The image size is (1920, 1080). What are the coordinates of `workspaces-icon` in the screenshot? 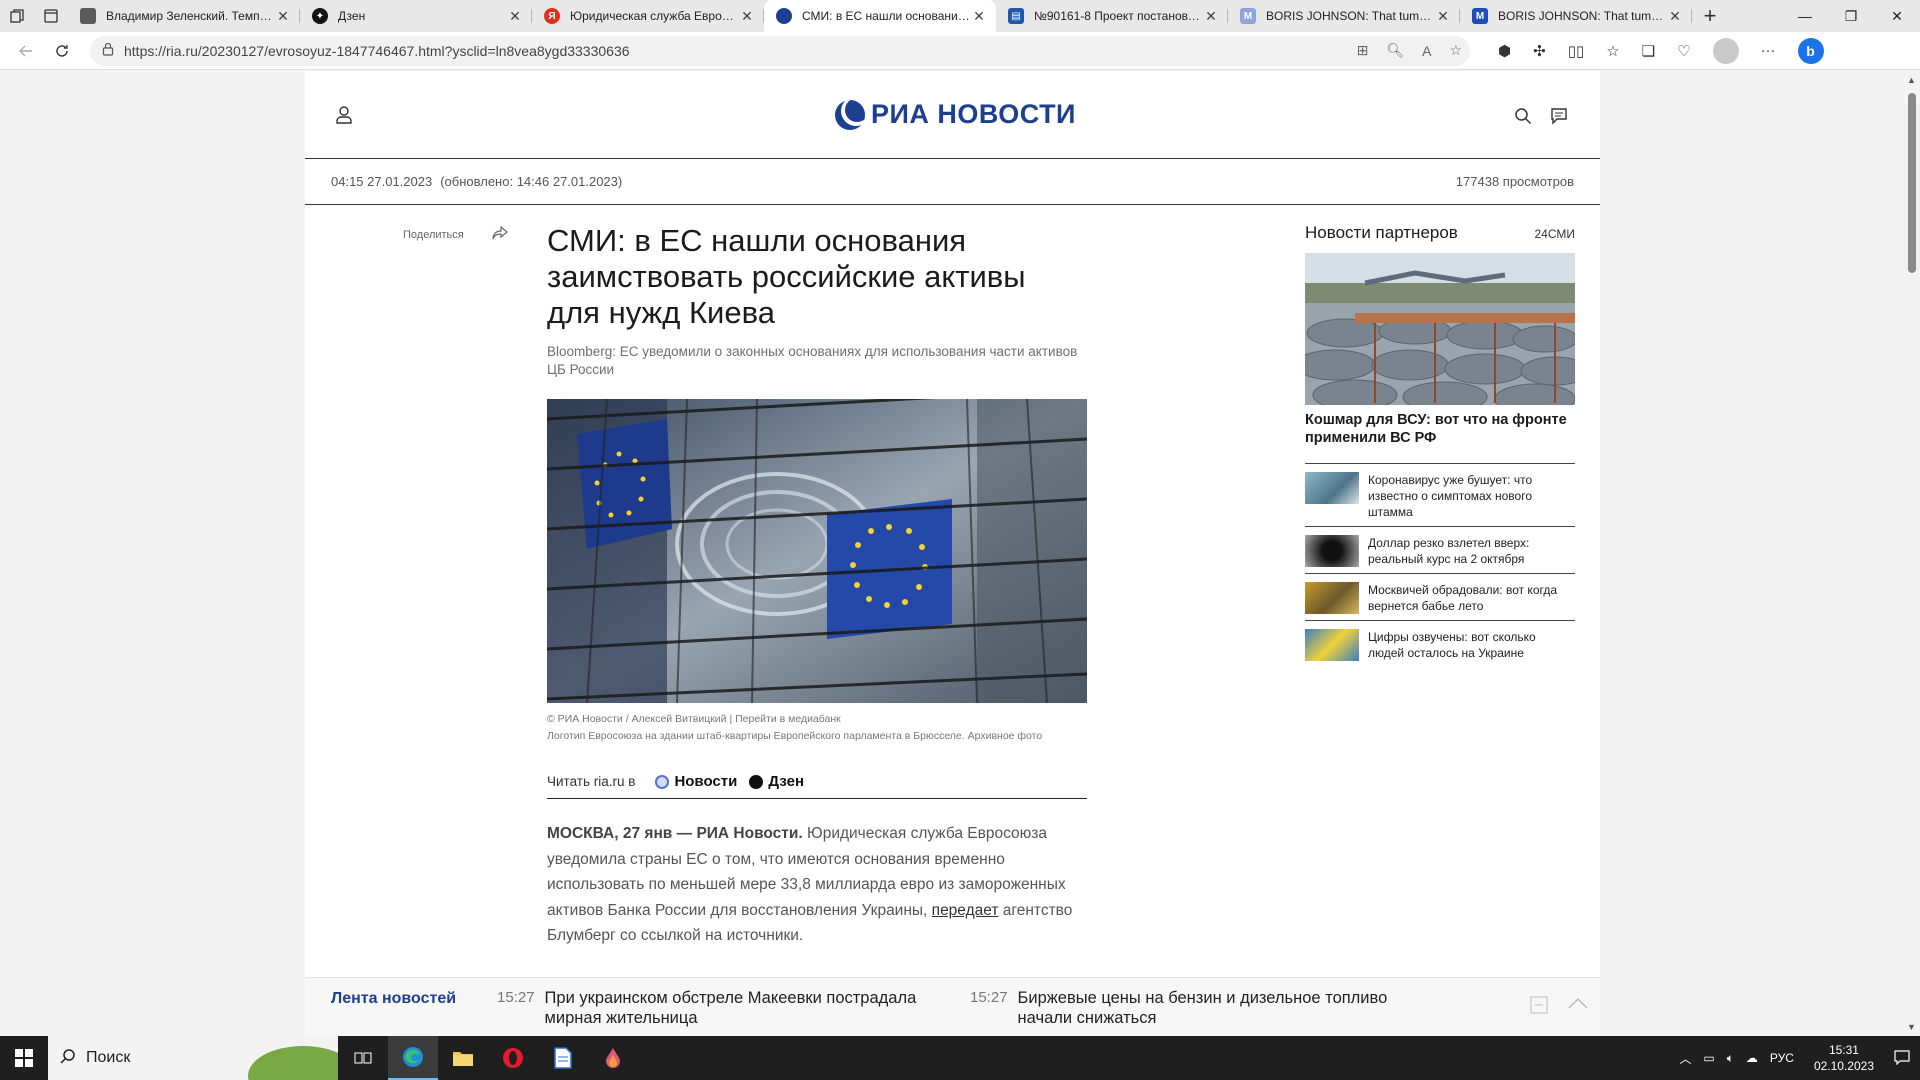 It's located at (17, 16).